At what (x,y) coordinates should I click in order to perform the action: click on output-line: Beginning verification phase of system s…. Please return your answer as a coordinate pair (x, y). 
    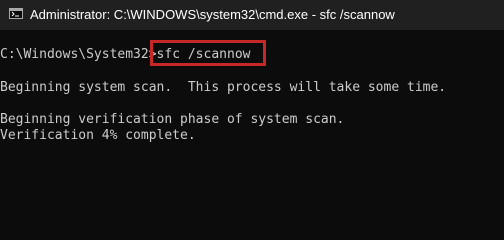
    Looking at the image, I should click on (172, 119).